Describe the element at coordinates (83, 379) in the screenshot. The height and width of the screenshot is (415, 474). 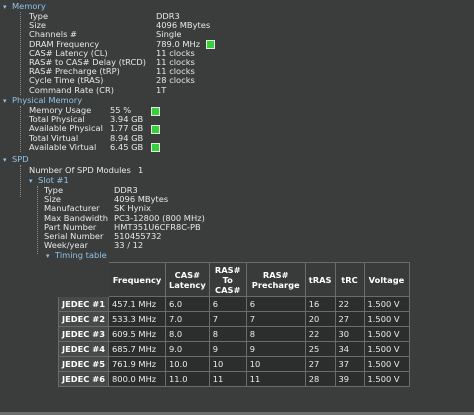
I see `timing-row-header: JEDEC #6` at that location.